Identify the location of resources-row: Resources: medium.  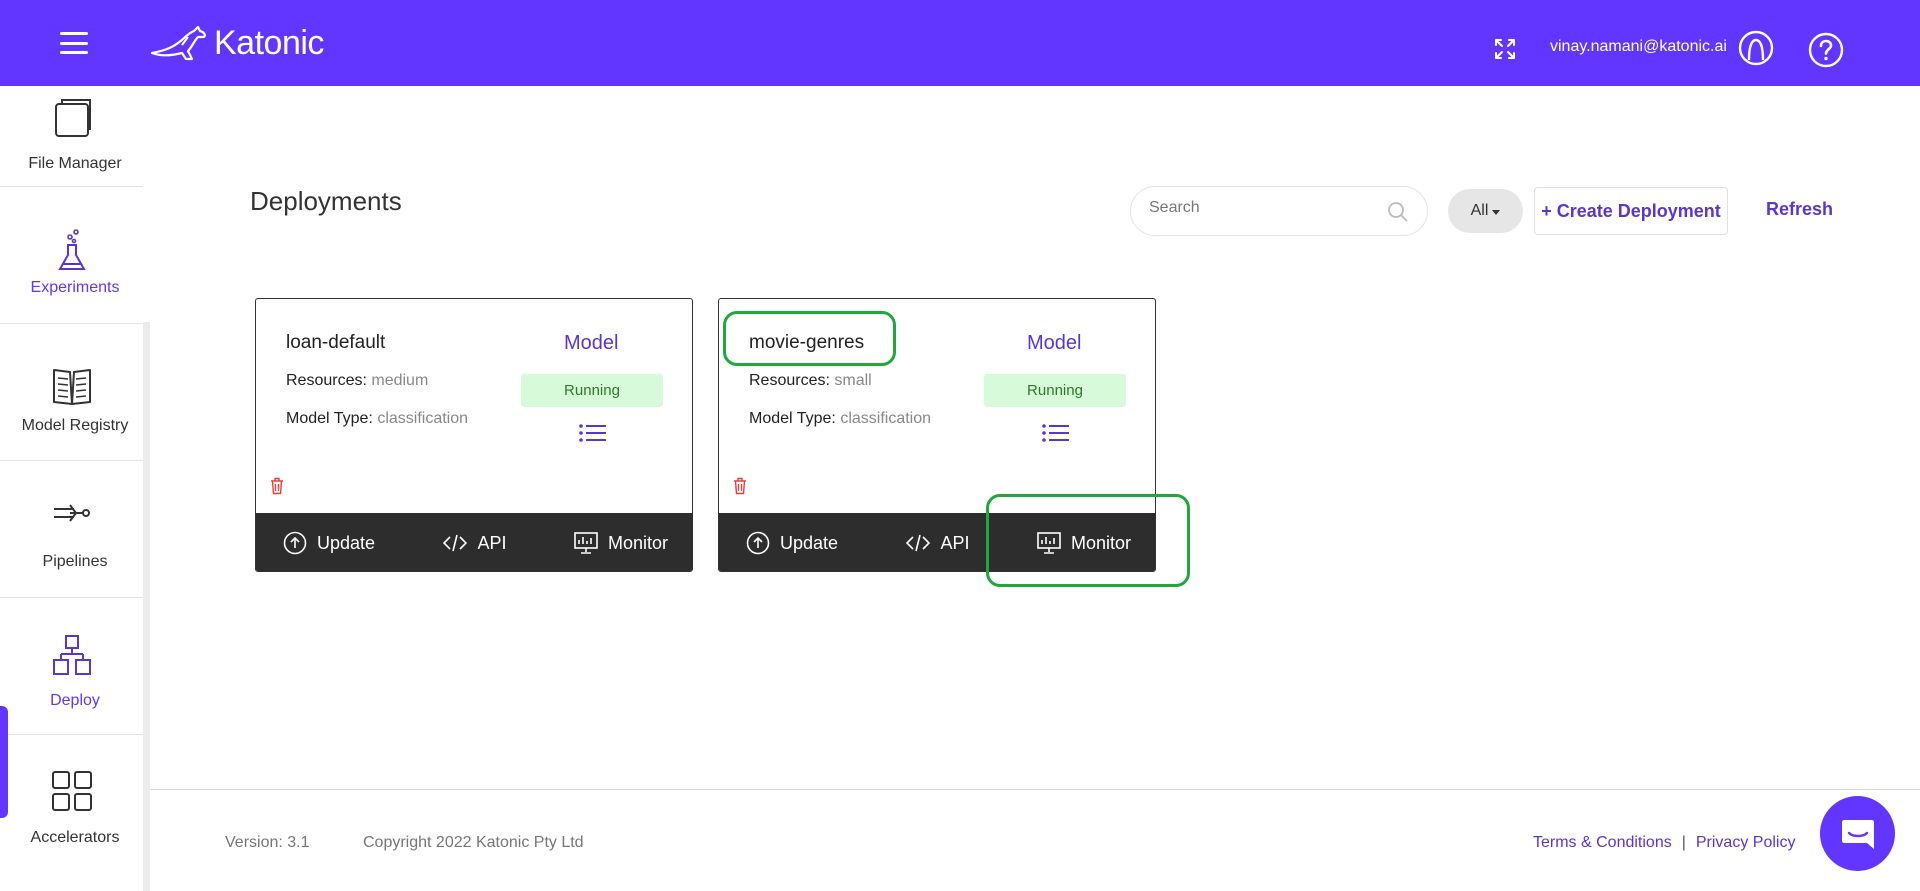
(357, 381).